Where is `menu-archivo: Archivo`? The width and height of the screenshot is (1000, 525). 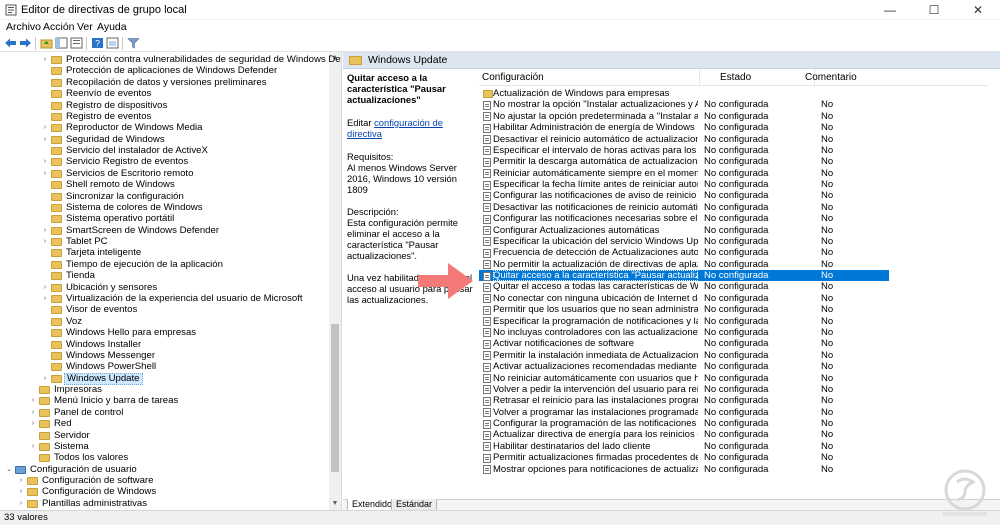
menu-archivo: Archivo is located at coordinates (23, 27).